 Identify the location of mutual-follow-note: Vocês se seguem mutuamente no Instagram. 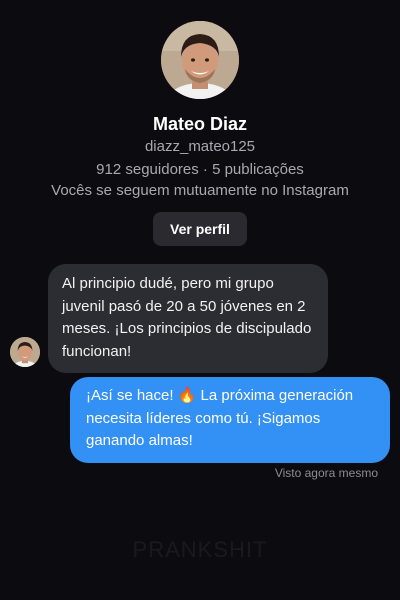
(200, 190).